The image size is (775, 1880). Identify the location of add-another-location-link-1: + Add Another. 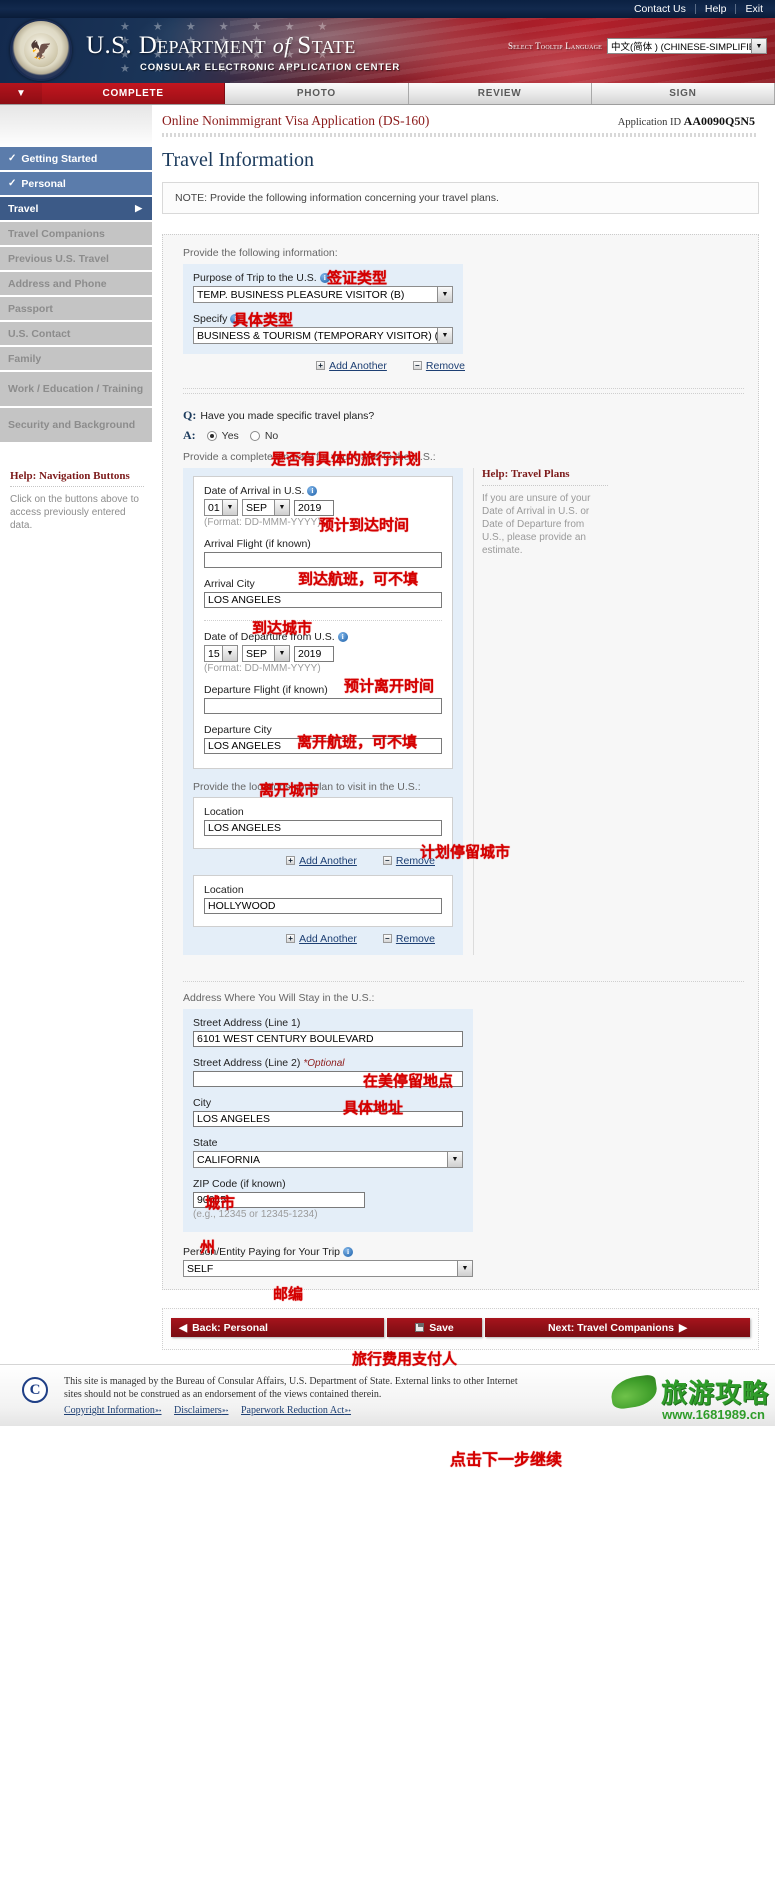
(321, 861).